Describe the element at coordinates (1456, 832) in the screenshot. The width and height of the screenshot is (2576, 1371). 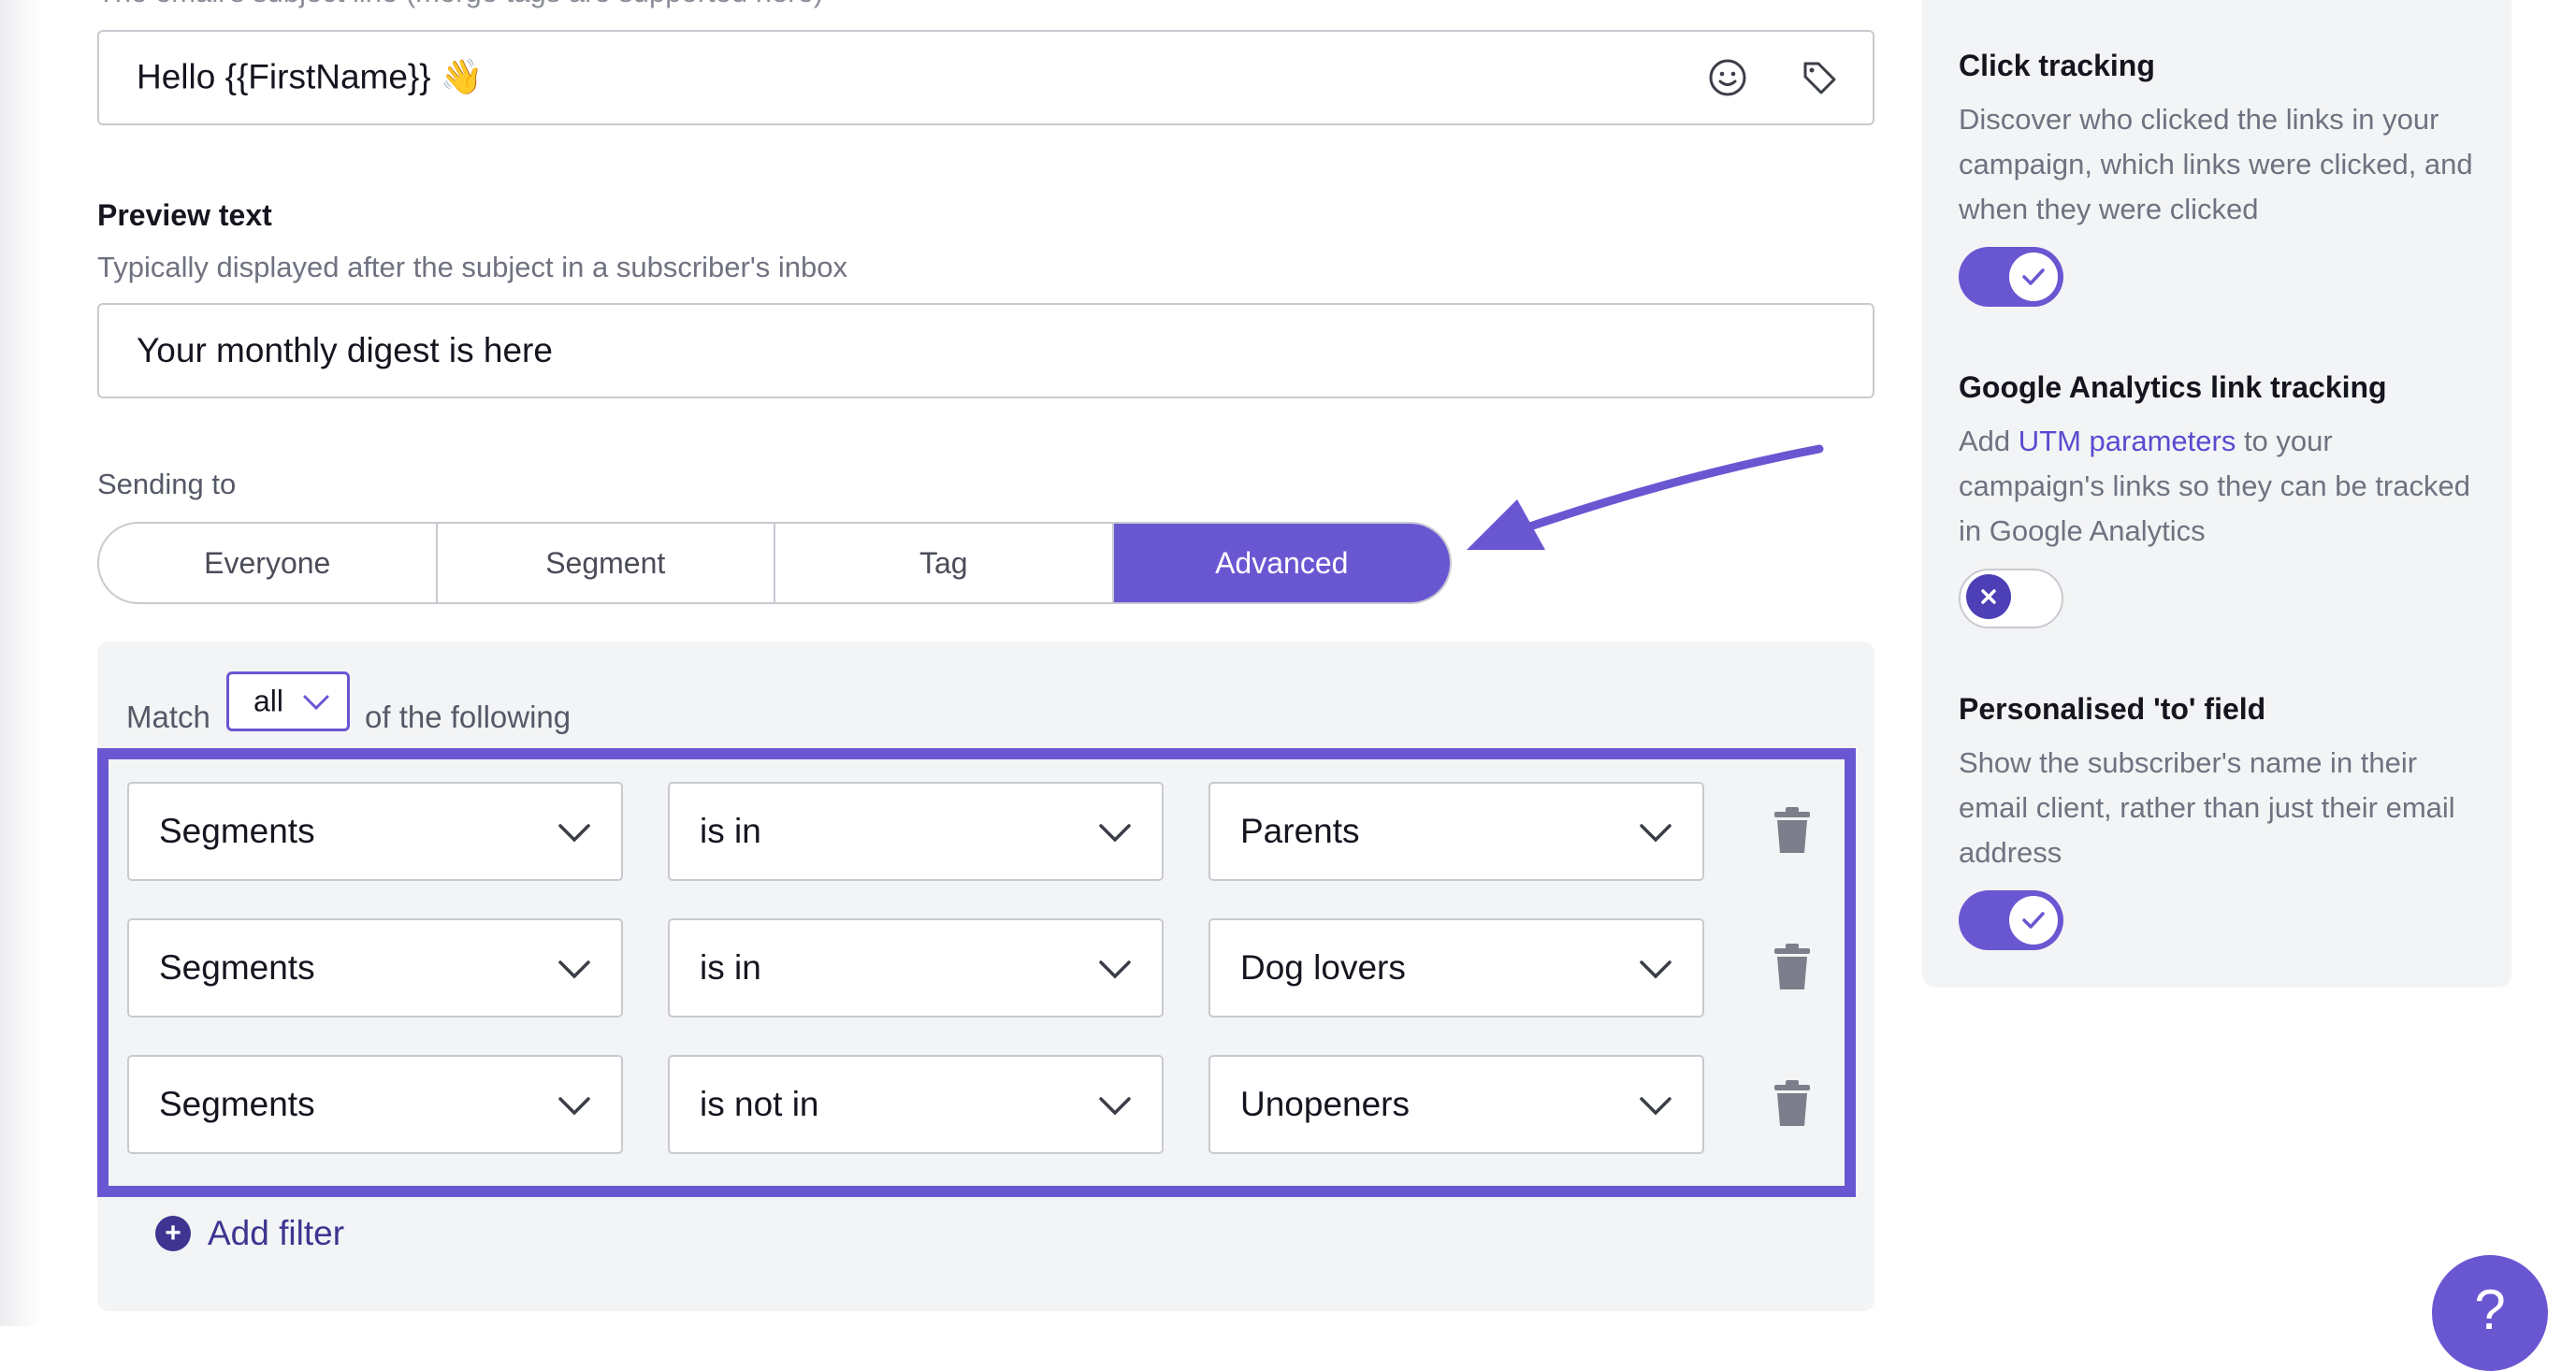
I see `filter-value-select: Parents` at that location.